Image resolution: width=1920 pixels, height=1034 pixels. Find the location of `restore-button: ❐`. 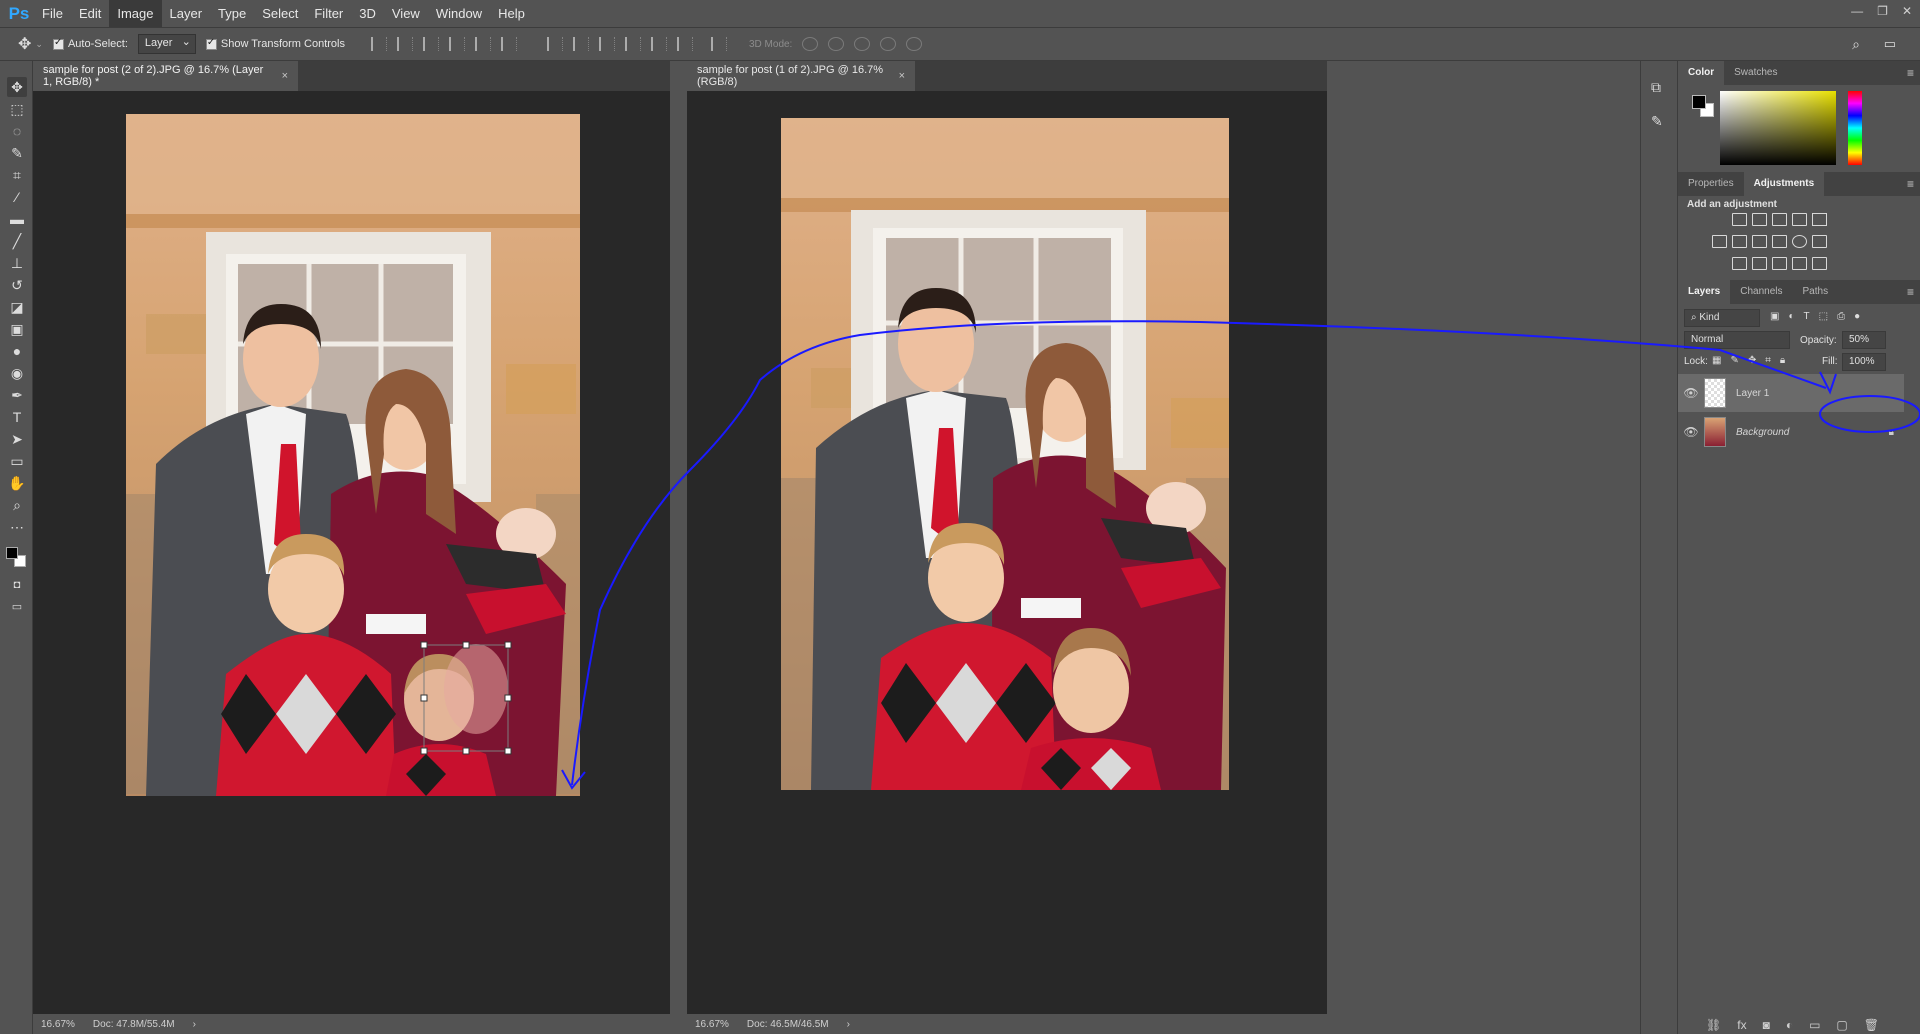

restore-button: ❐ is located at coordinates (1882, 11).